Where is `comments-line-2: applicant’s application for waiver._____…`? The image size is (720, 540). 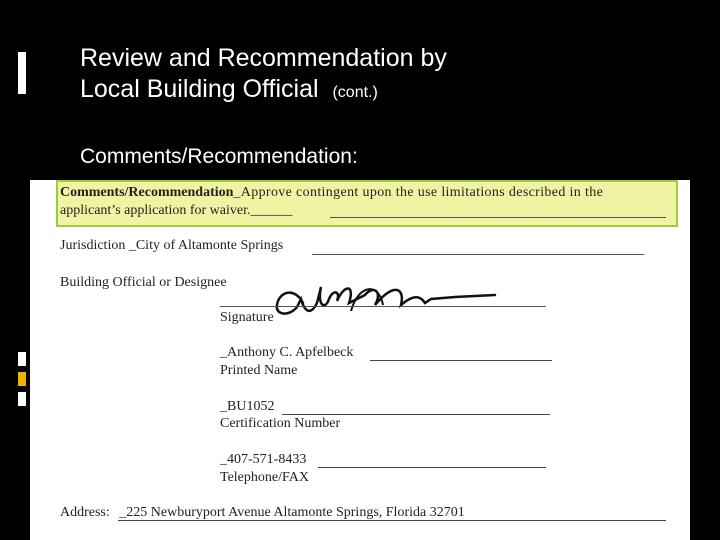 comments-line-2: applicant’s application for waiver._____… is located at coordinates (176, 211).